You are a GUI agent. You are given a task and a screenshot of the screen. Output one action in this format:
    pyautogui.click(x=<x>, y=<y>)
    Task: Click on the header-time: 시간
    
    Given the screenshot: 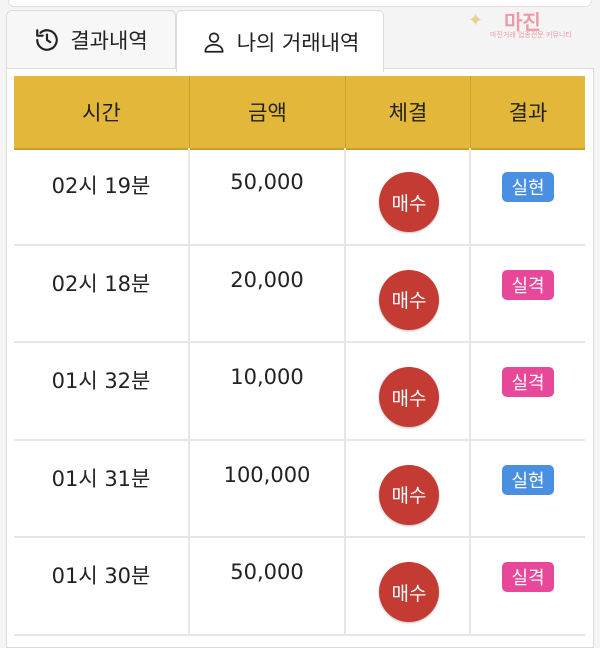 What is the action you would take?
    pyautogui.click(x=102, y=112)
    